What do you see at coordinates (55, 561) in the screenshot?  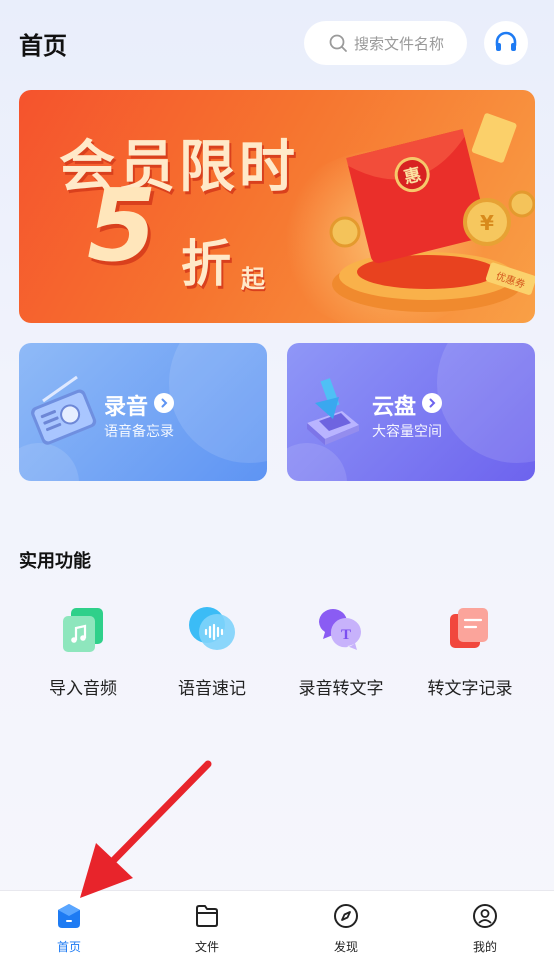 I see `tools-section-title: 实用功能` at bounding box center [55, 561].